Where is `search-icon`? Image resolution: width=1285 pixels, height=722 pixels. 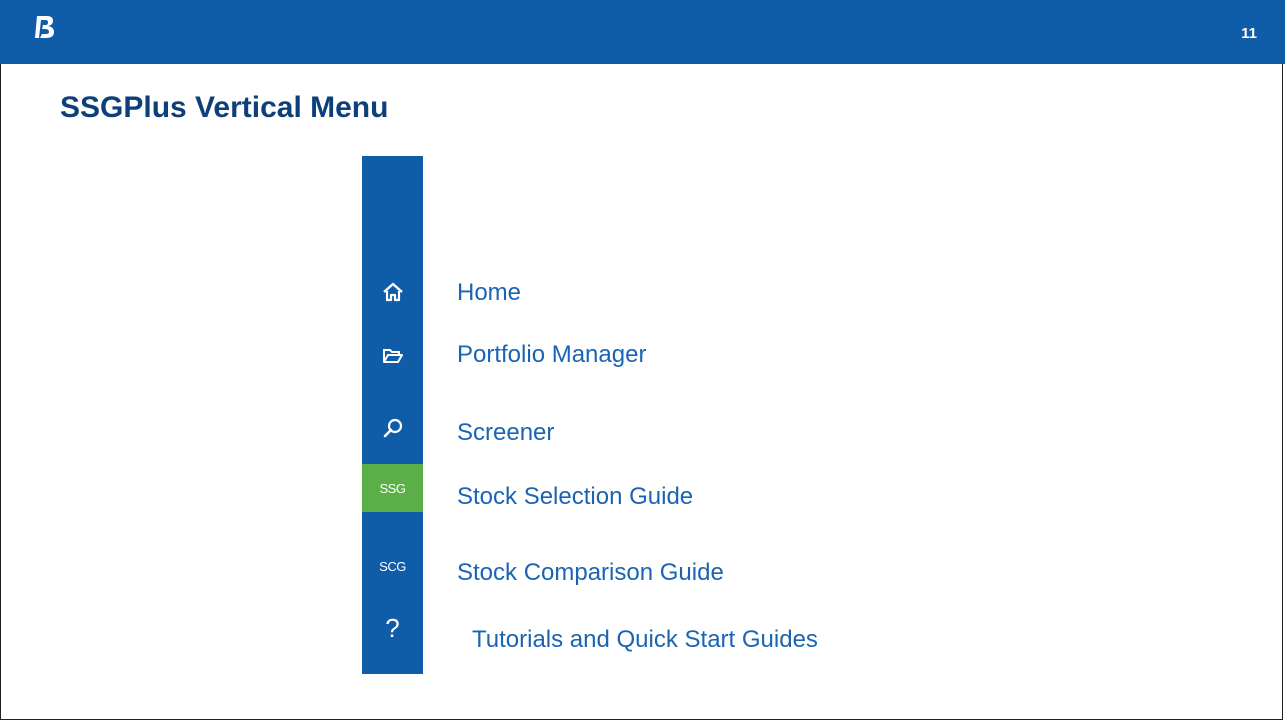 search-icon is located at coordinates (392, 428).